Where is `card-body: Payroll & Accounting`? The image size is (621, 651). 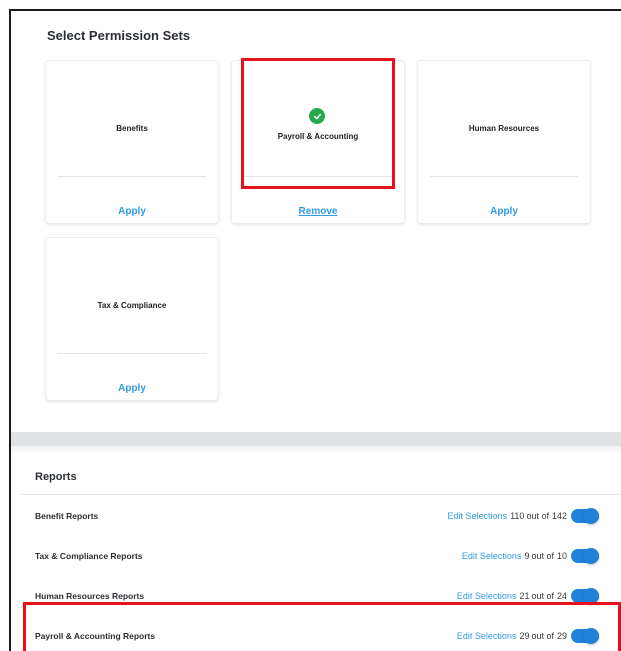
card-body: Payroll & Accounting is located at coordinates (318, 123).